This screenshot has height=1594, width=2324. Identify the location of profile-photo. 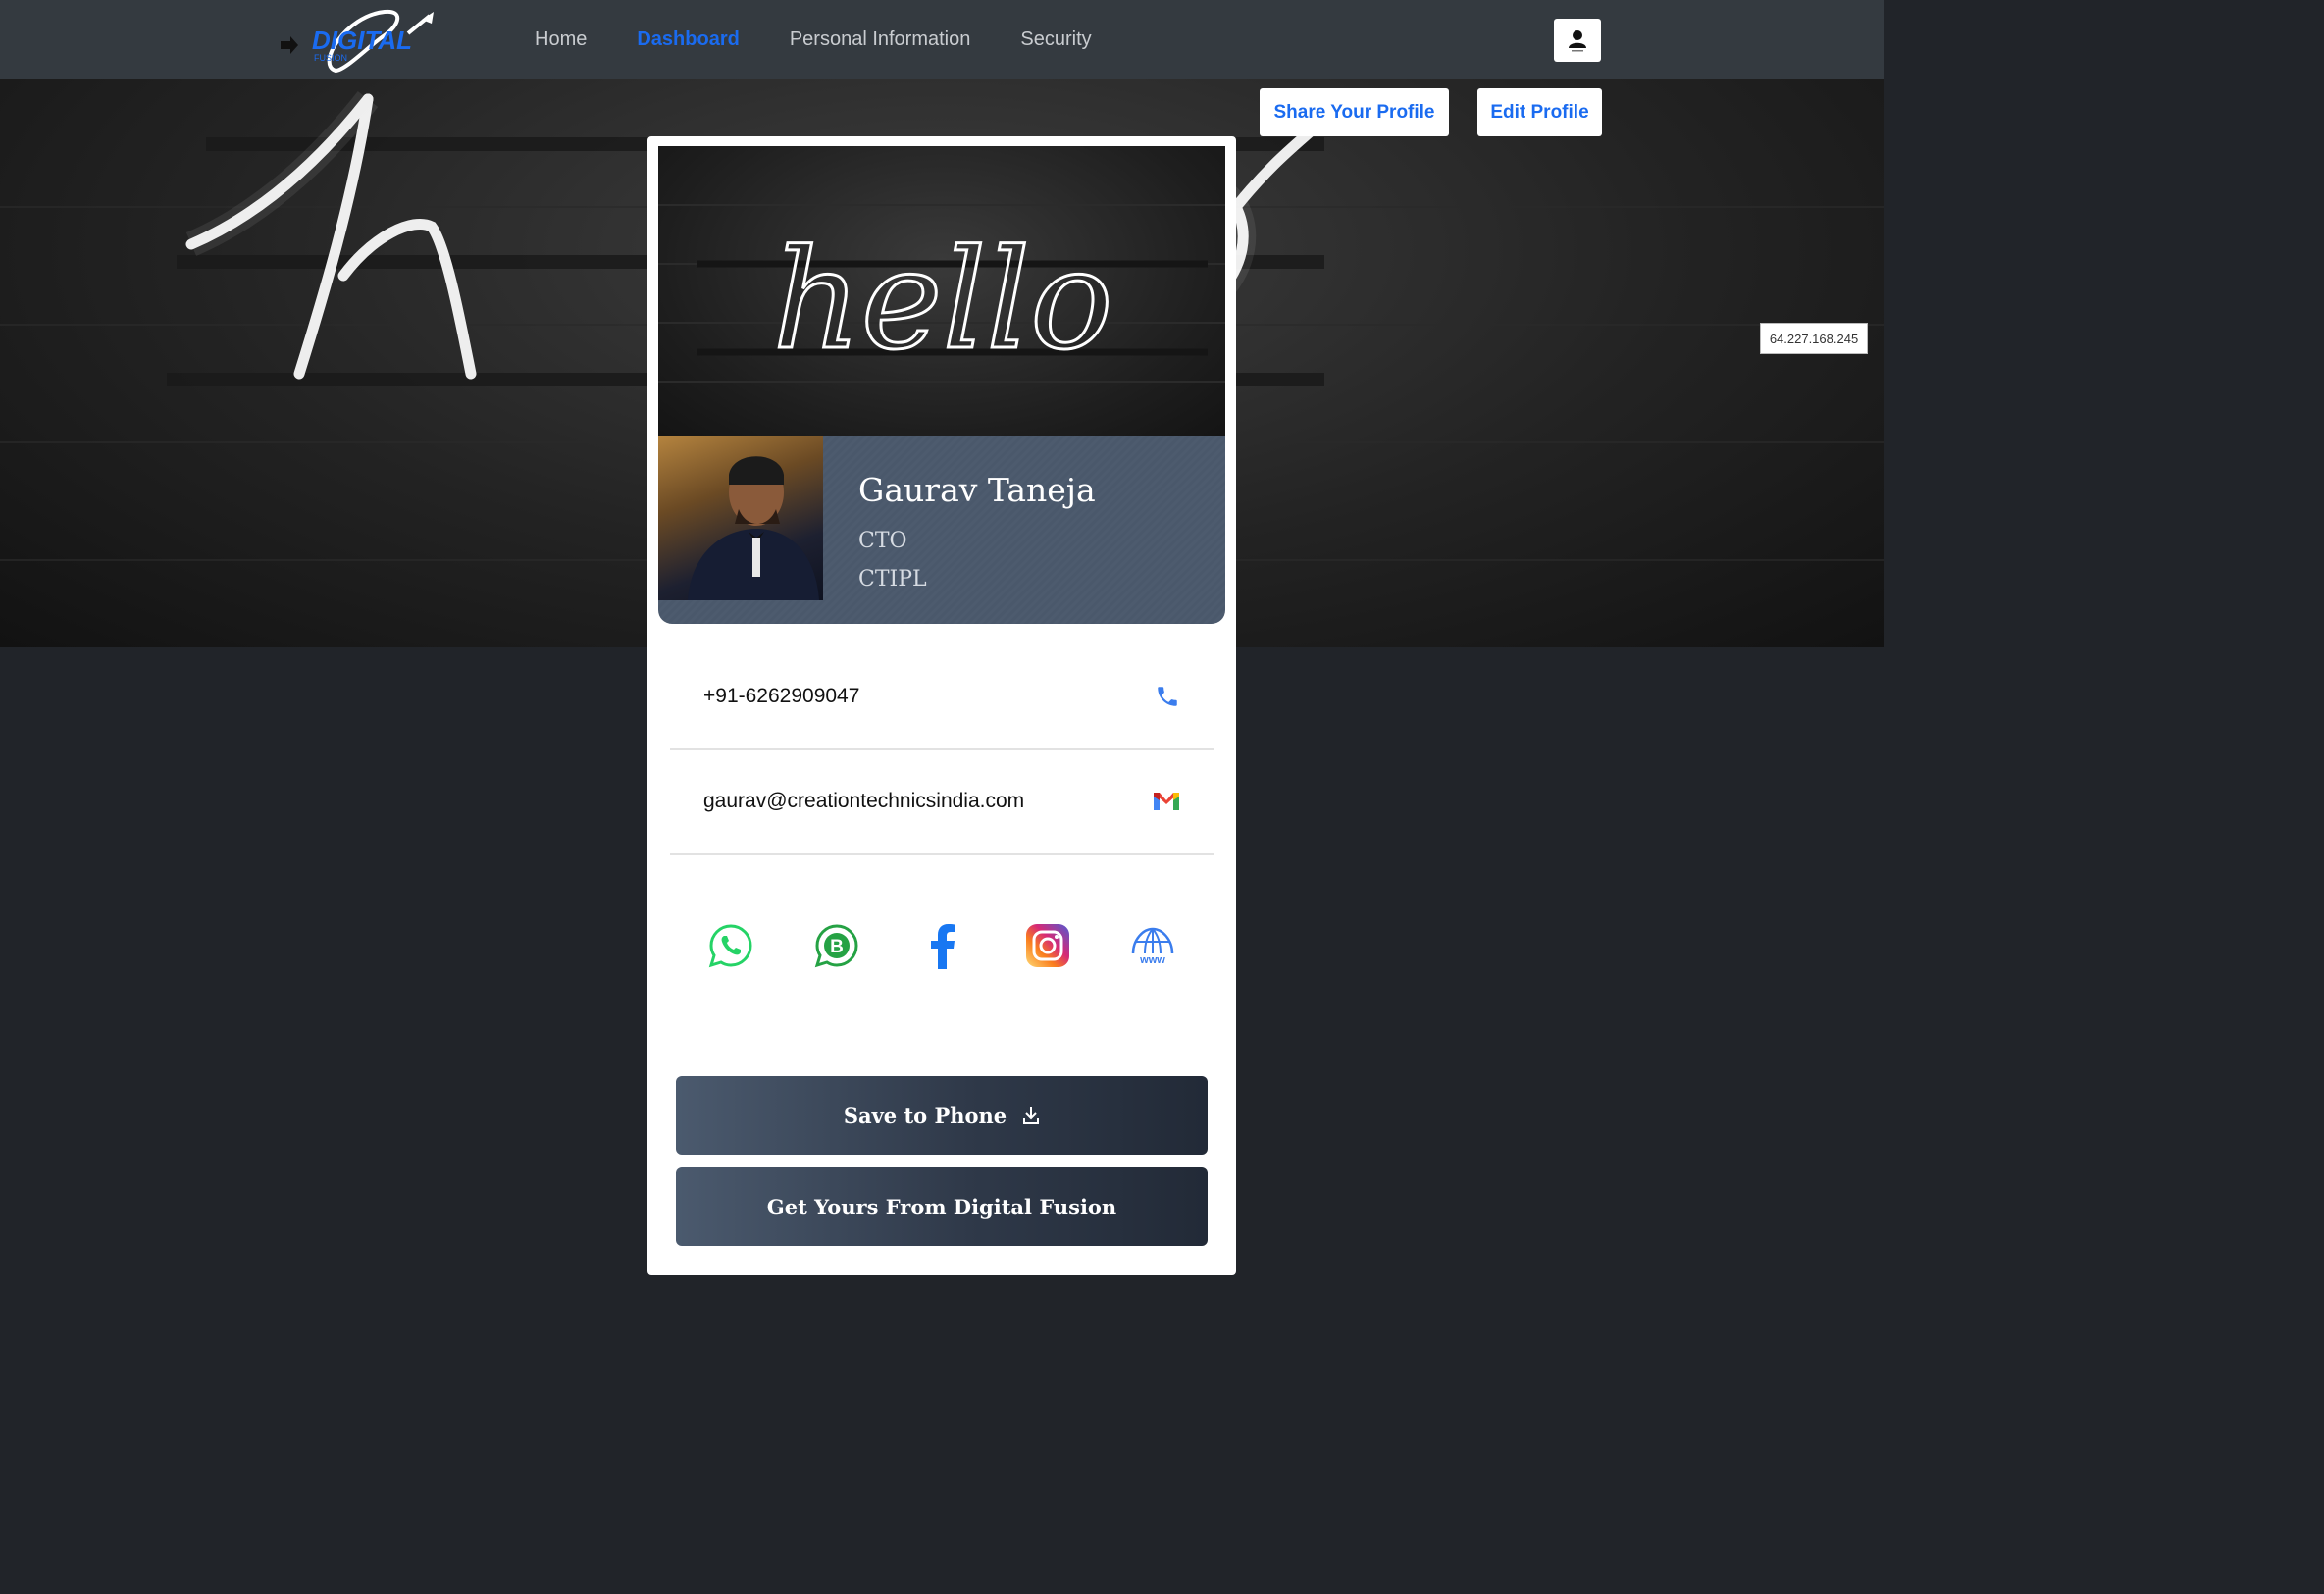
(740, 518).